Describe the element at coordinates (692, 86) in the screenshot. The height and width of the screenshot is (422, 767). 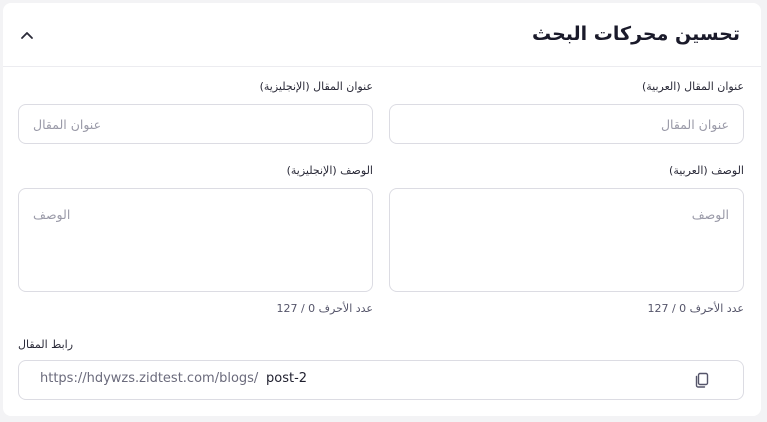
I see `title-ar-label: عنوان المقال (العربية)` at that location.